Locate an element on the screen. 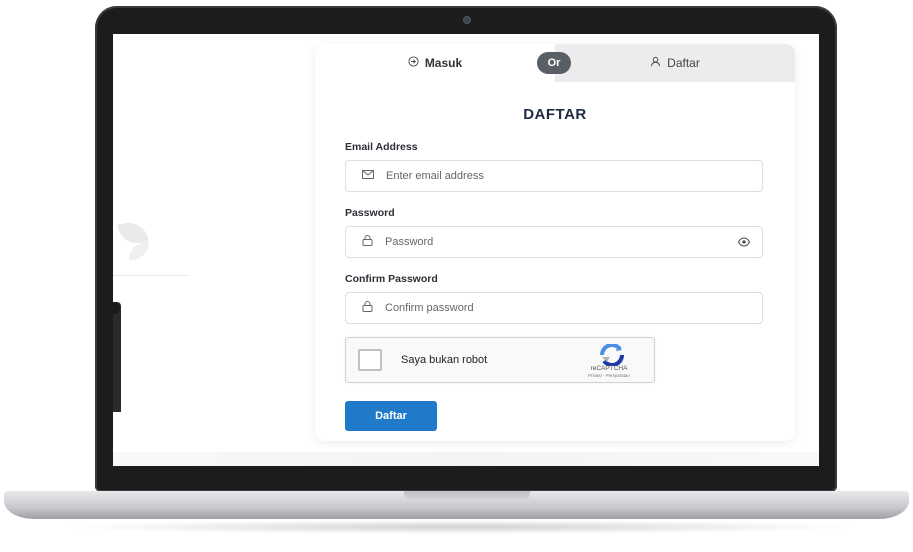 The height and width of the screenshot is (552, 913). email-field-wrapper is located at coordinates (554, 176).